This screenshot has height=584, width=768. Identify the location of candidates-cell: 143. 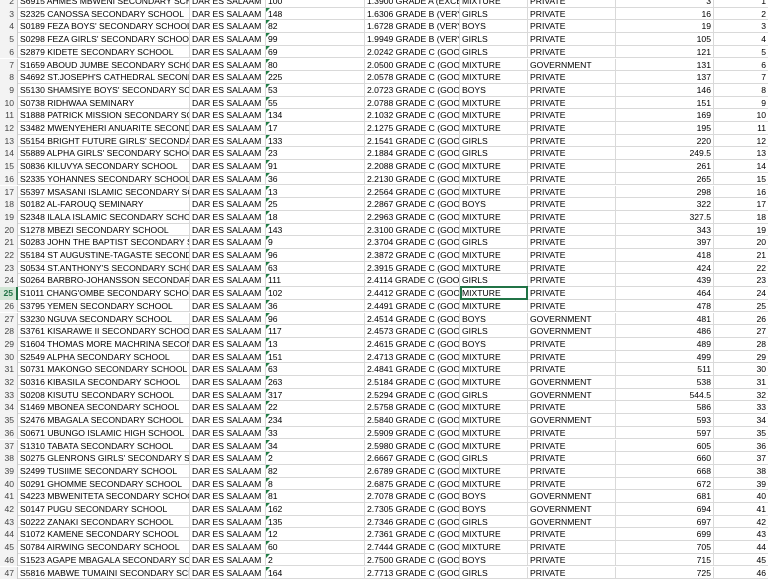
(315, 230).